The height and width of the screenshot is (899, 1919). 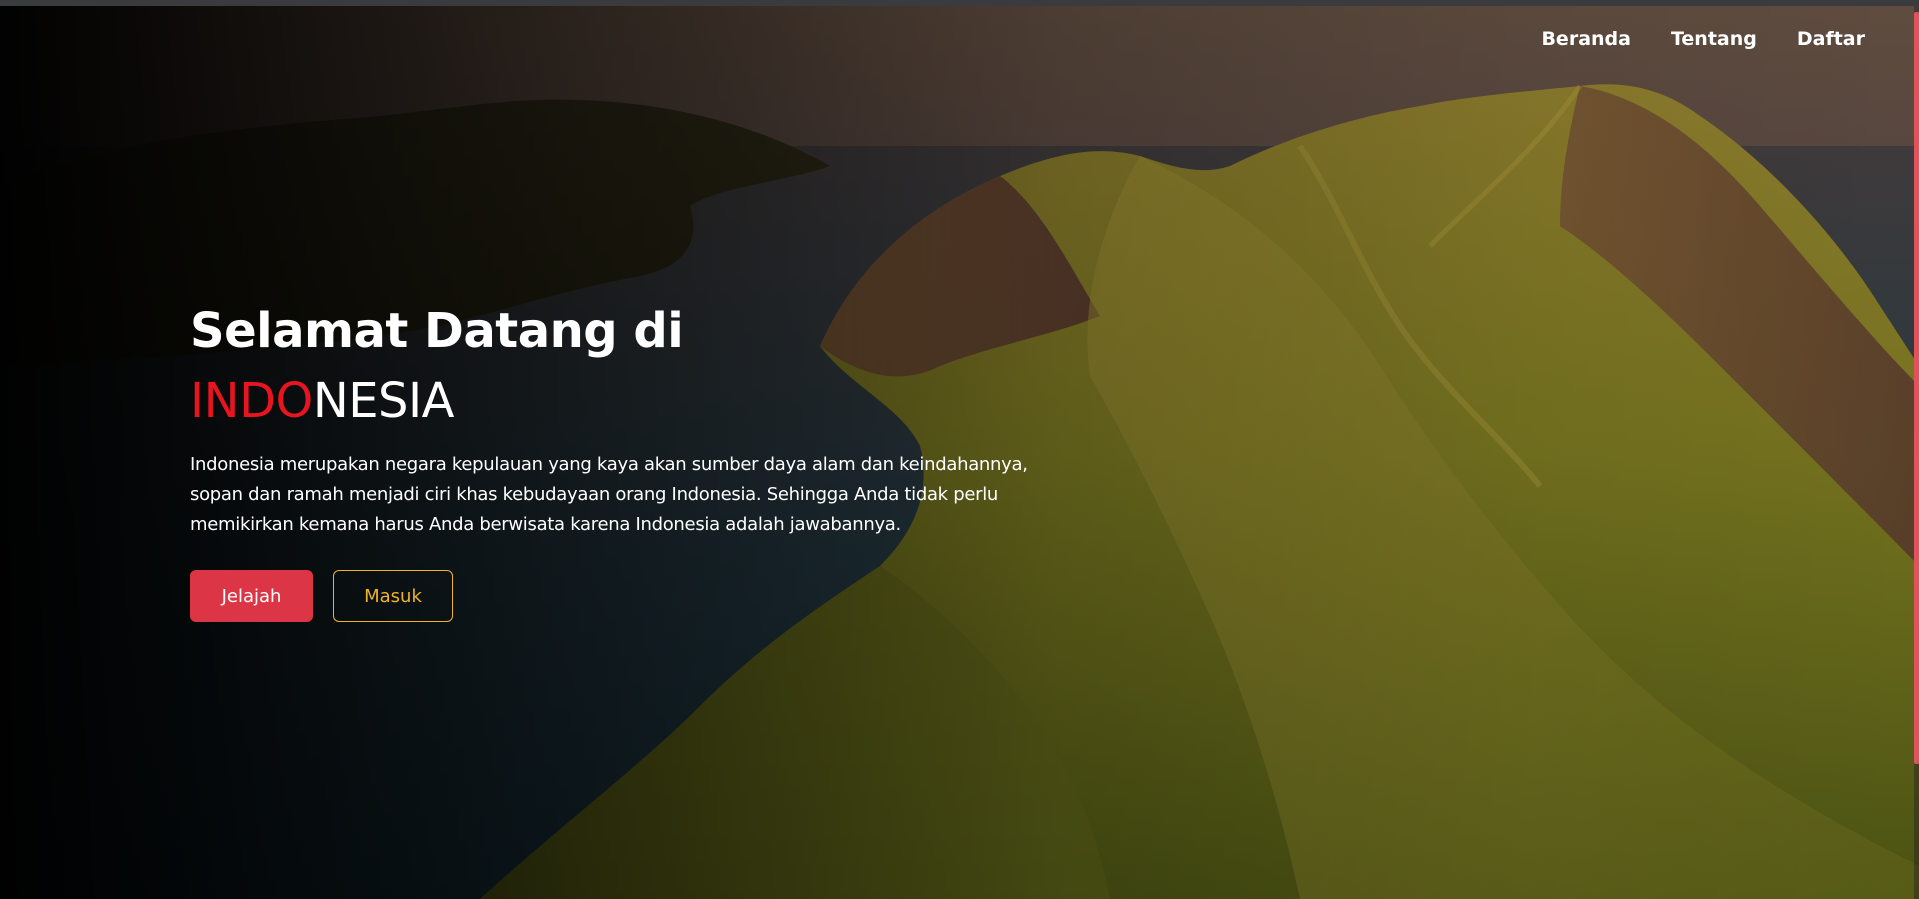 I want to click on scrollbar-thumb, so click(x=1916, y=388).